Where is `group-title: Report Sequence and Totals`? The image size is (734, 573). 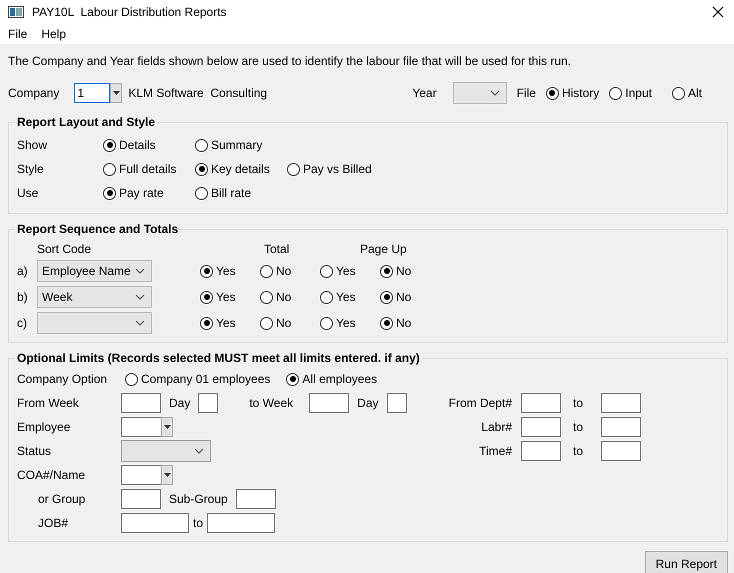 group-title: Report Sequence and Totals is located at coordinates (97, 229).